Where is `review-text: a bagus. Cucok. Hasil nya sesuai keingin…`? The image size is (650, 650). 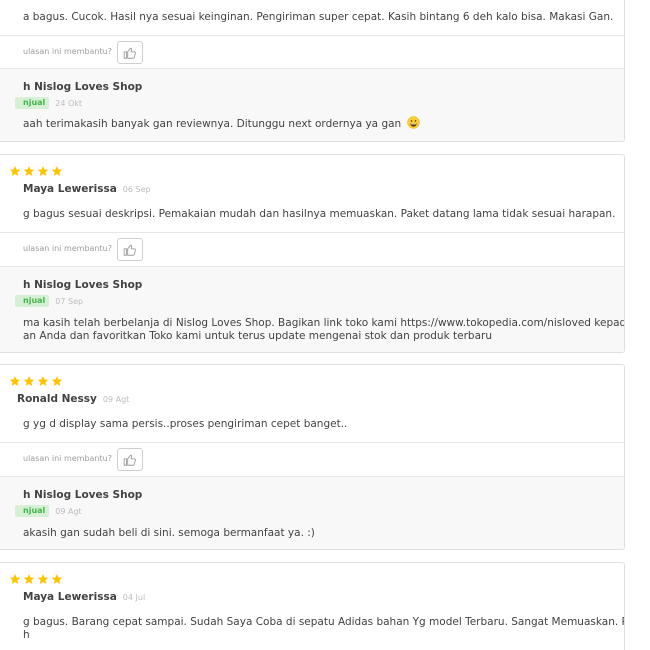 review-text: a bagus. Cucok. Hasil nya sesuai keingin… is located at coordinates (318, 17).